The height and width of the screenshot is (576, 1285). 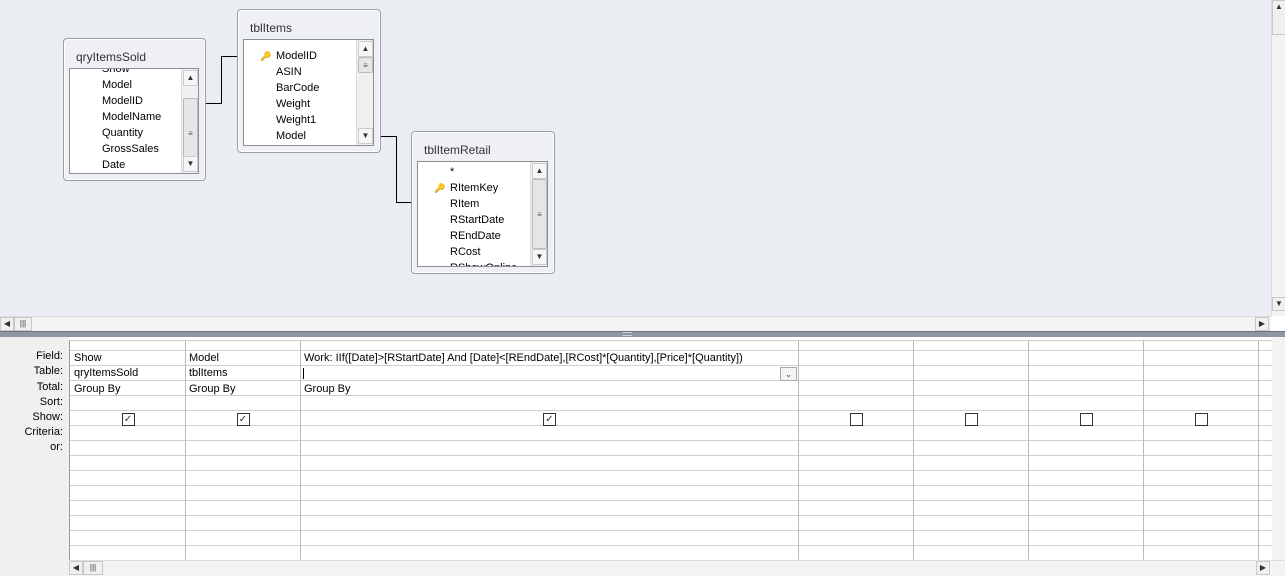 What do you see at coordinates (677, 568) in the screenshot?
I see `grid-horizontal-scrollbar: ◀ ||| ▶` at bounding box center [677, 568].